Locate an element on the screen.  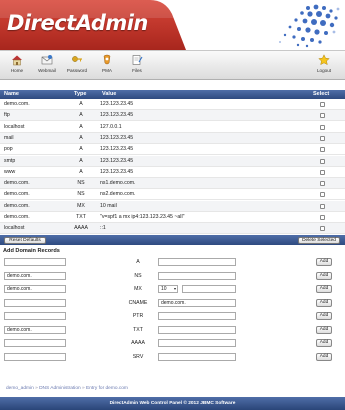
record-type-label: SRV is located at coordinates (138, 356).